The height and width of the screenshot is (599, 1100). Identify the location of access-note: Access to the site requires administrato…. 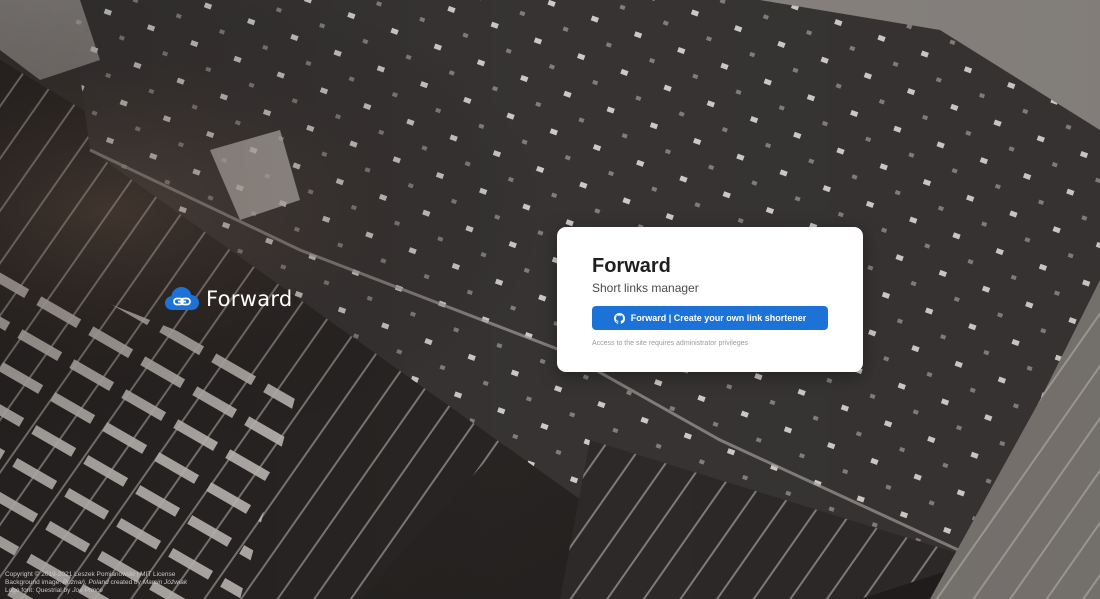
(670, 343).